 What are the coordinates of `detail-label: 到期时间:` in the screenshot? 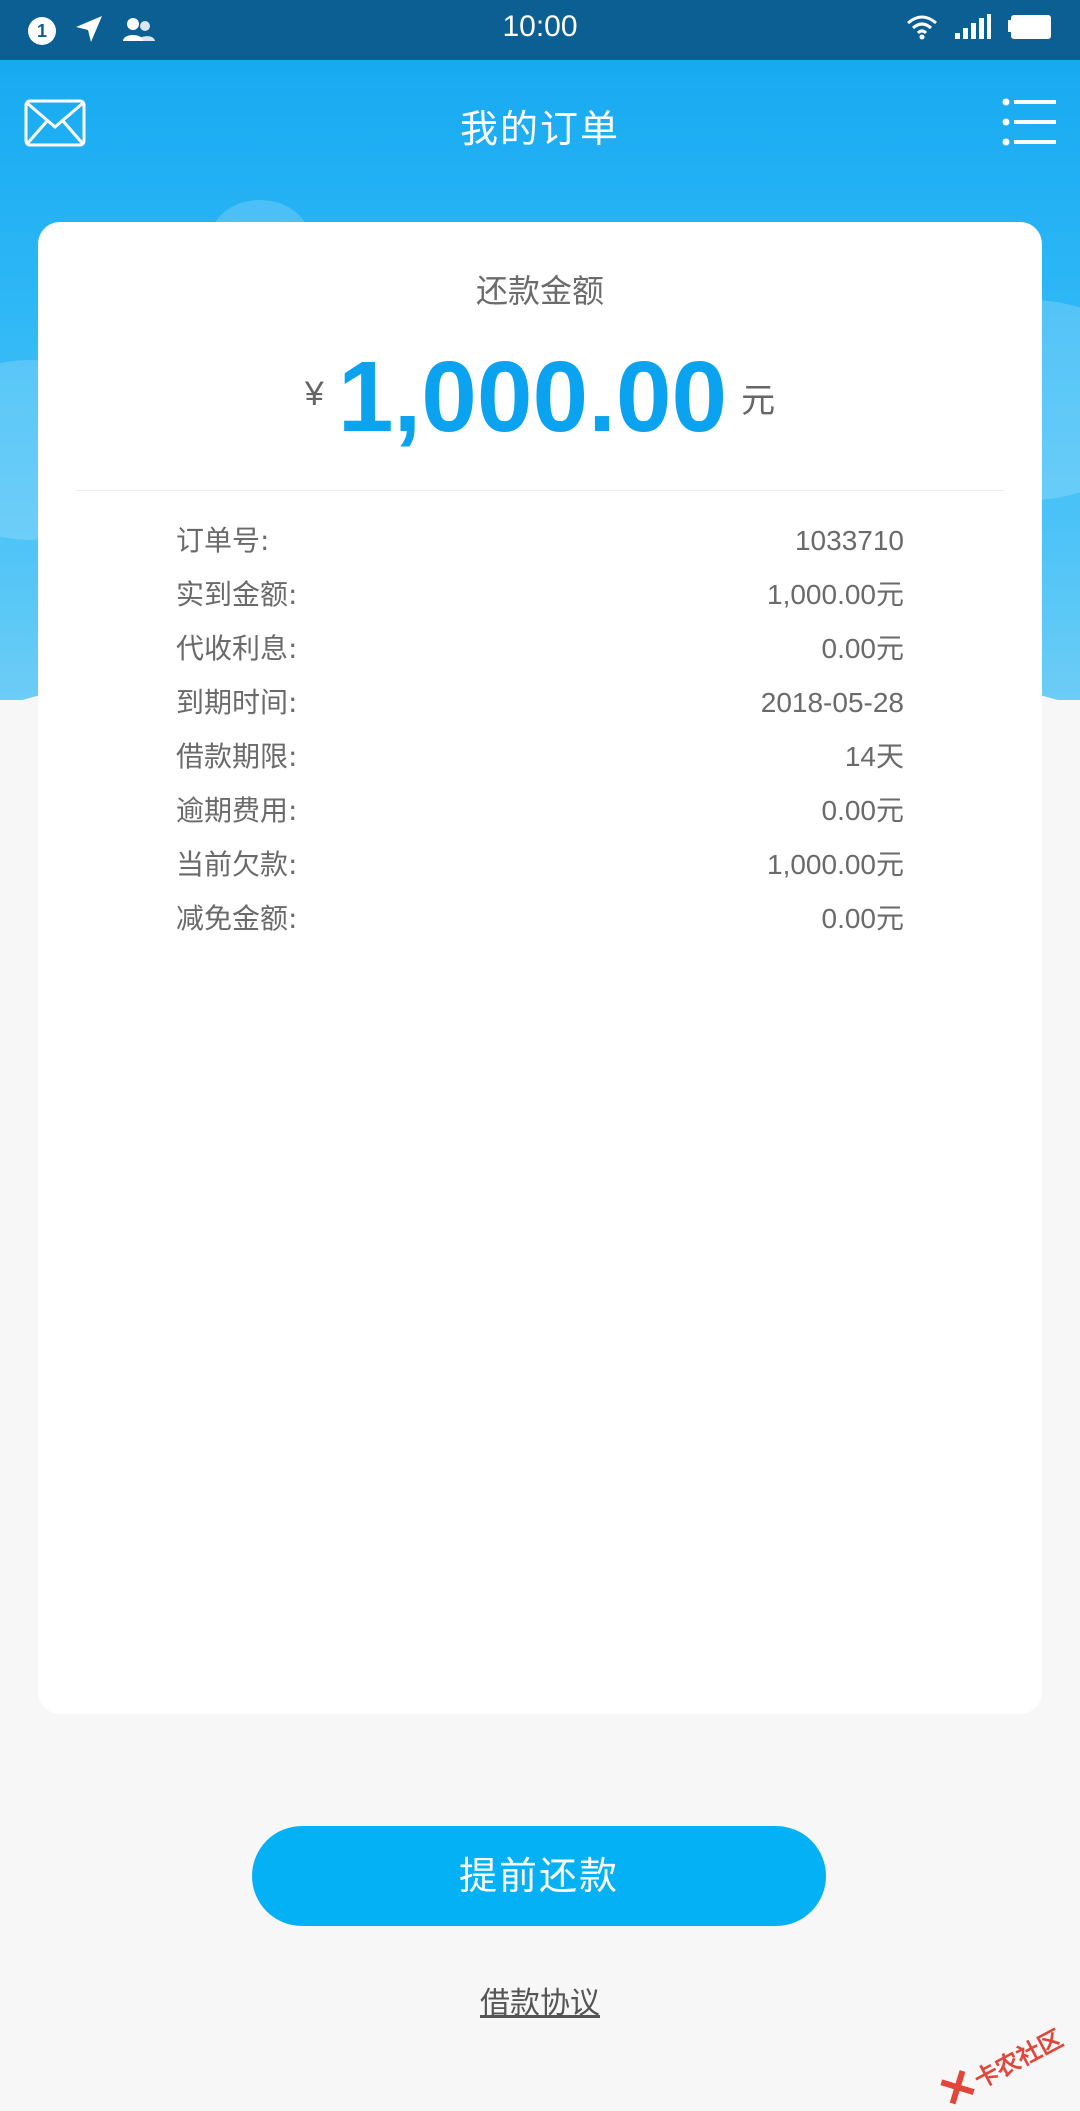 It's located at (237, 702).